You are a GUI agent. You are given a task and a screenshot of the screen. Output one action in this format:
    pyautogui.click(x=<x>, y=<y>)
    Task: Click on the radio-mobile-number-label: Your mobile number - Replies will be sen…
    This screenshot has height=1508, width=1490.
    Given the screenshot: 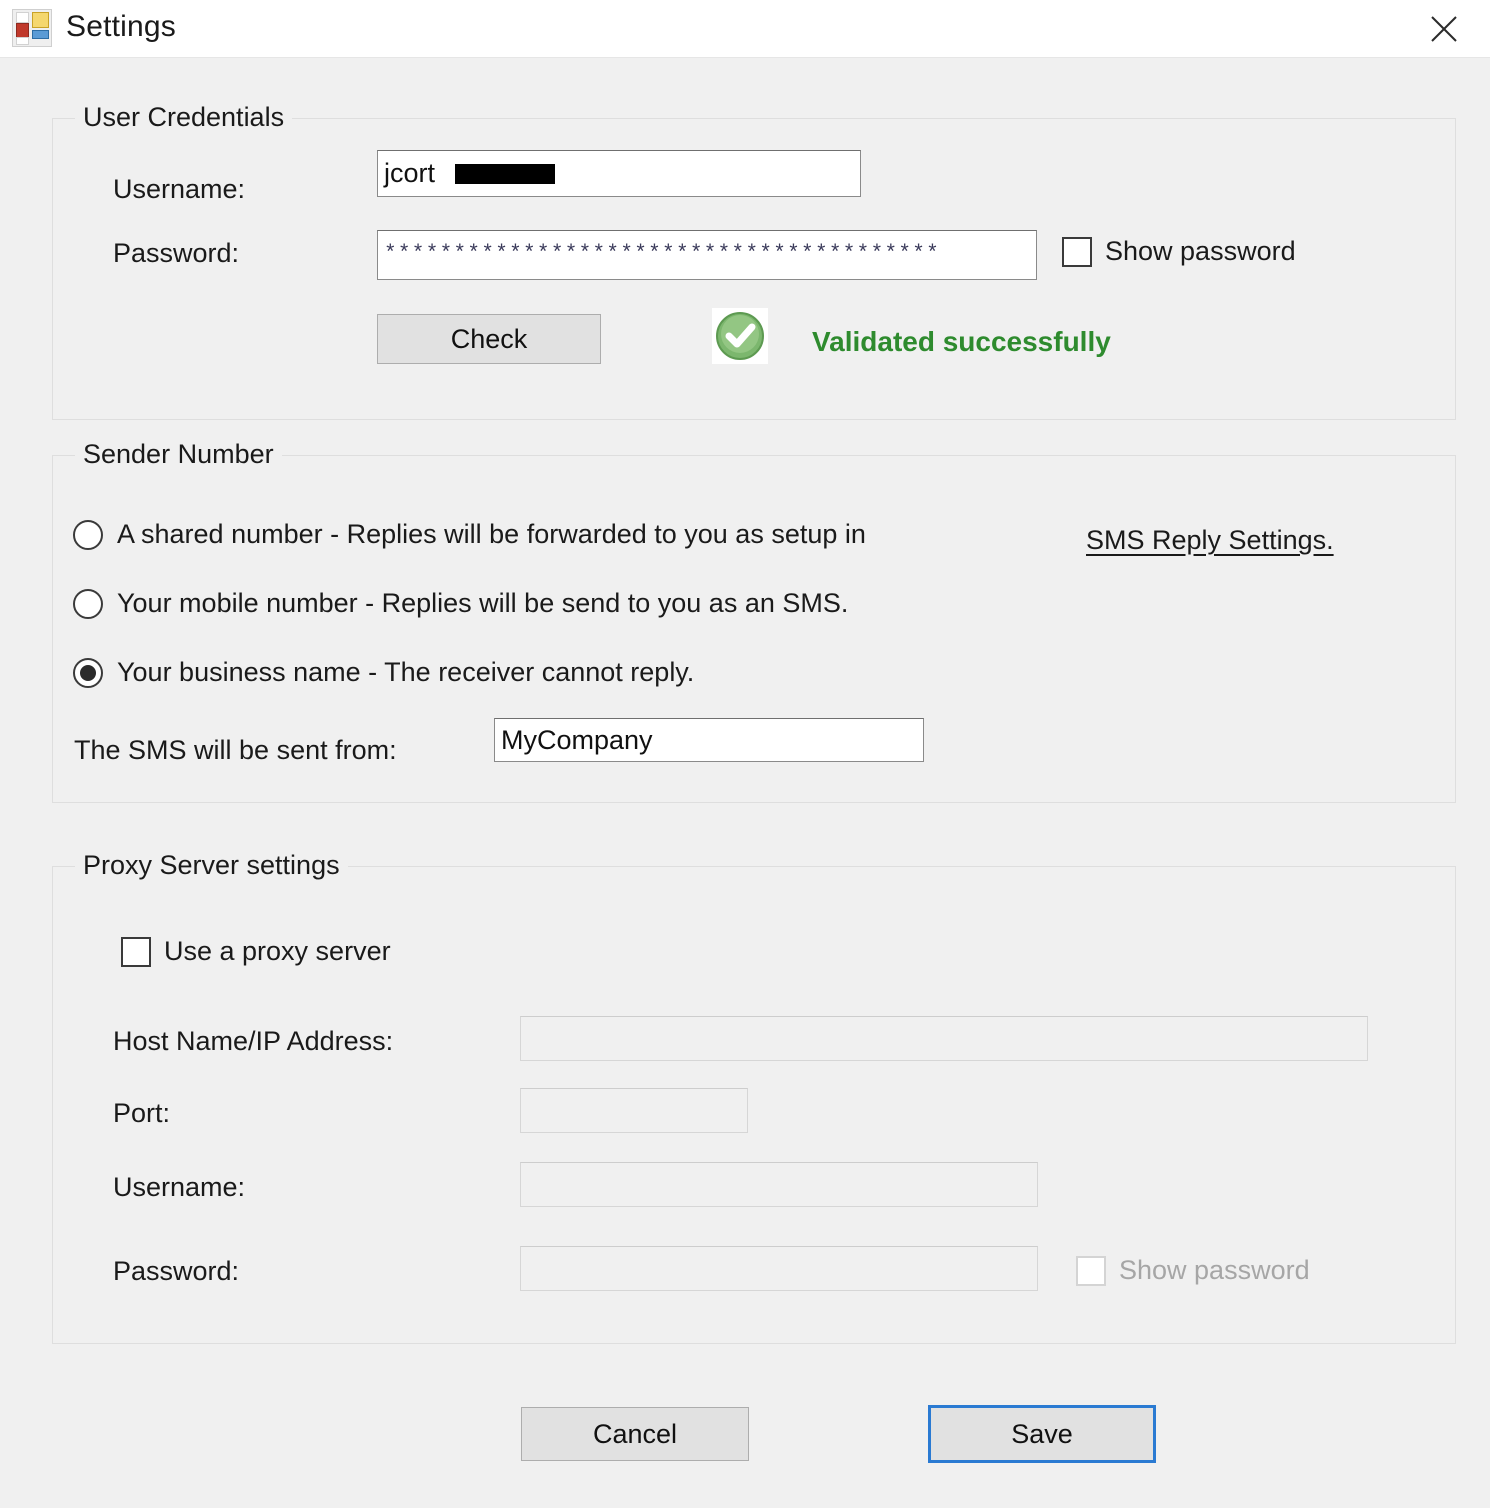 What is the action you would take?
    pyautogui.click(x=483, y=603)
    